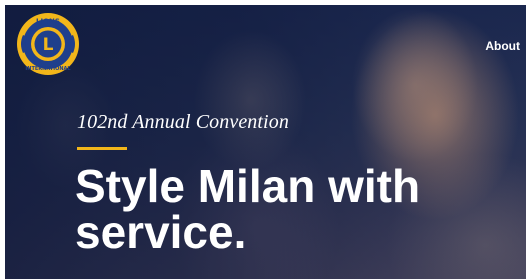  What do you see at coordinates (248, 186) in the screenshot?
I see `headline-line-1: Style Milan with` at bounding box center [248, 186].